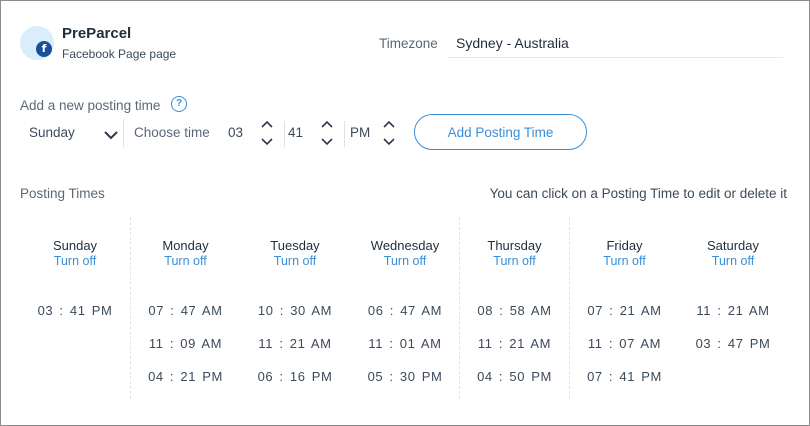 The width and height of the screenshot is (810, 426). I want to click on hour-stepper, so click(267, 133).